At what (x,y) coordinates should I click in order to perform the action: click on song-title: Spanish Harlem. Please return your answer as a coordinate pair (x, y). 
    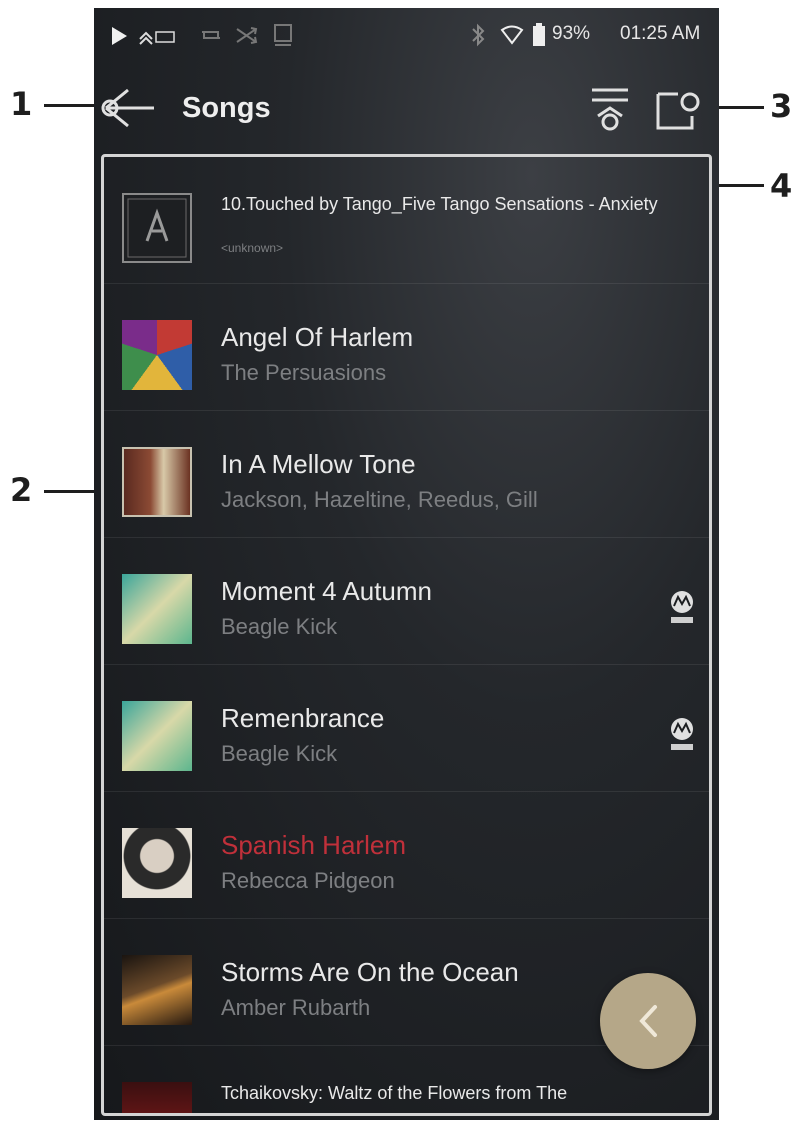
    Looking at the image, I should click on (313, 845).